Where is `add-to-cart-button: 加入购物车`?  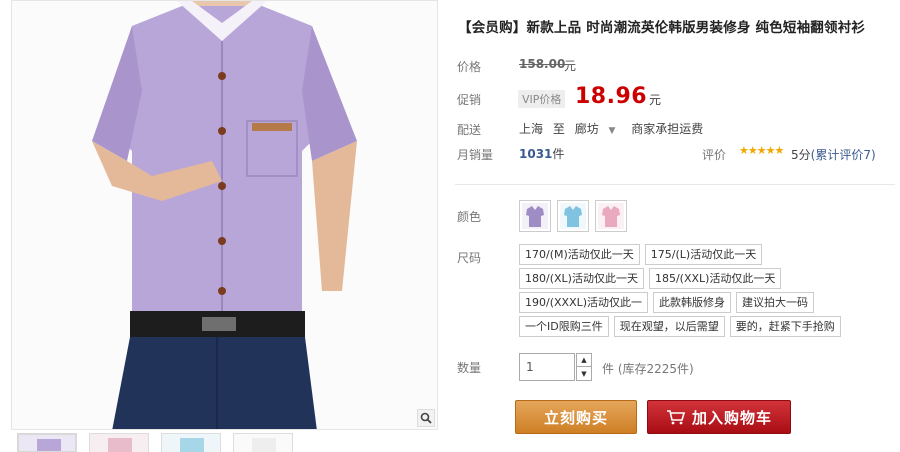
add-to-cart-button: 加入购物车 is located at coordinates (719, 417).